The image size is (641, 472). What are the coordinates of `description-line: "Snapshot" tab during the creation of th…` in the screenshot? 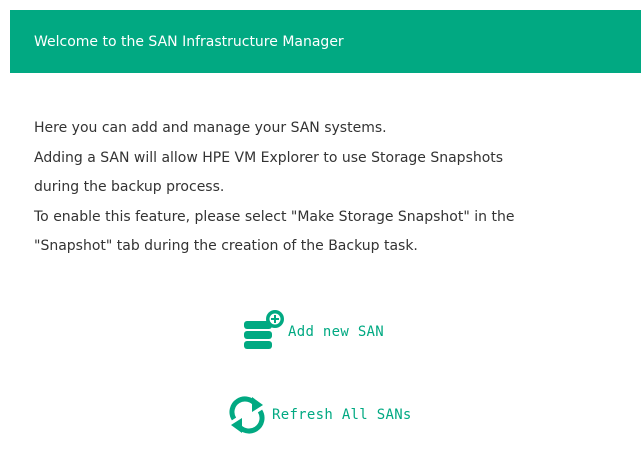 It's located at (226, 246).